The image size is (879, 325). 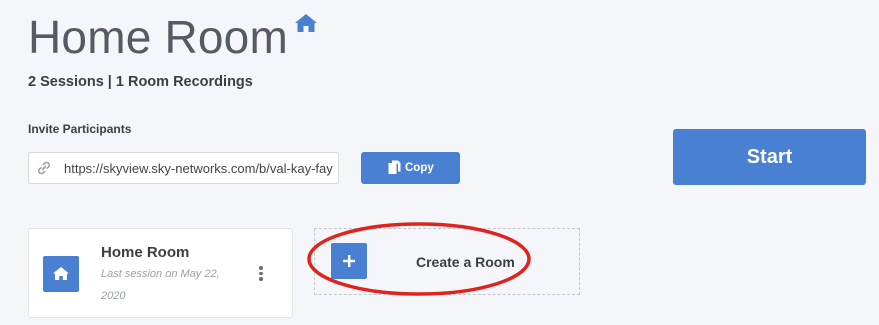 What do you see at coordinates (80, 129) in the screenshot?
I see `invite-participants-label: Invite Participants` at bounding box center [80, 129].